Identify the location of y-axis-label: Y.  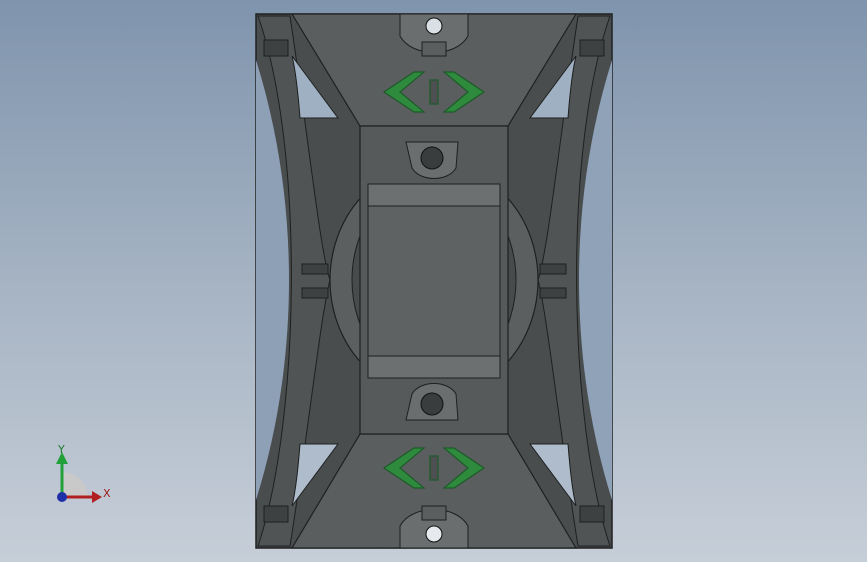
(61, 449).